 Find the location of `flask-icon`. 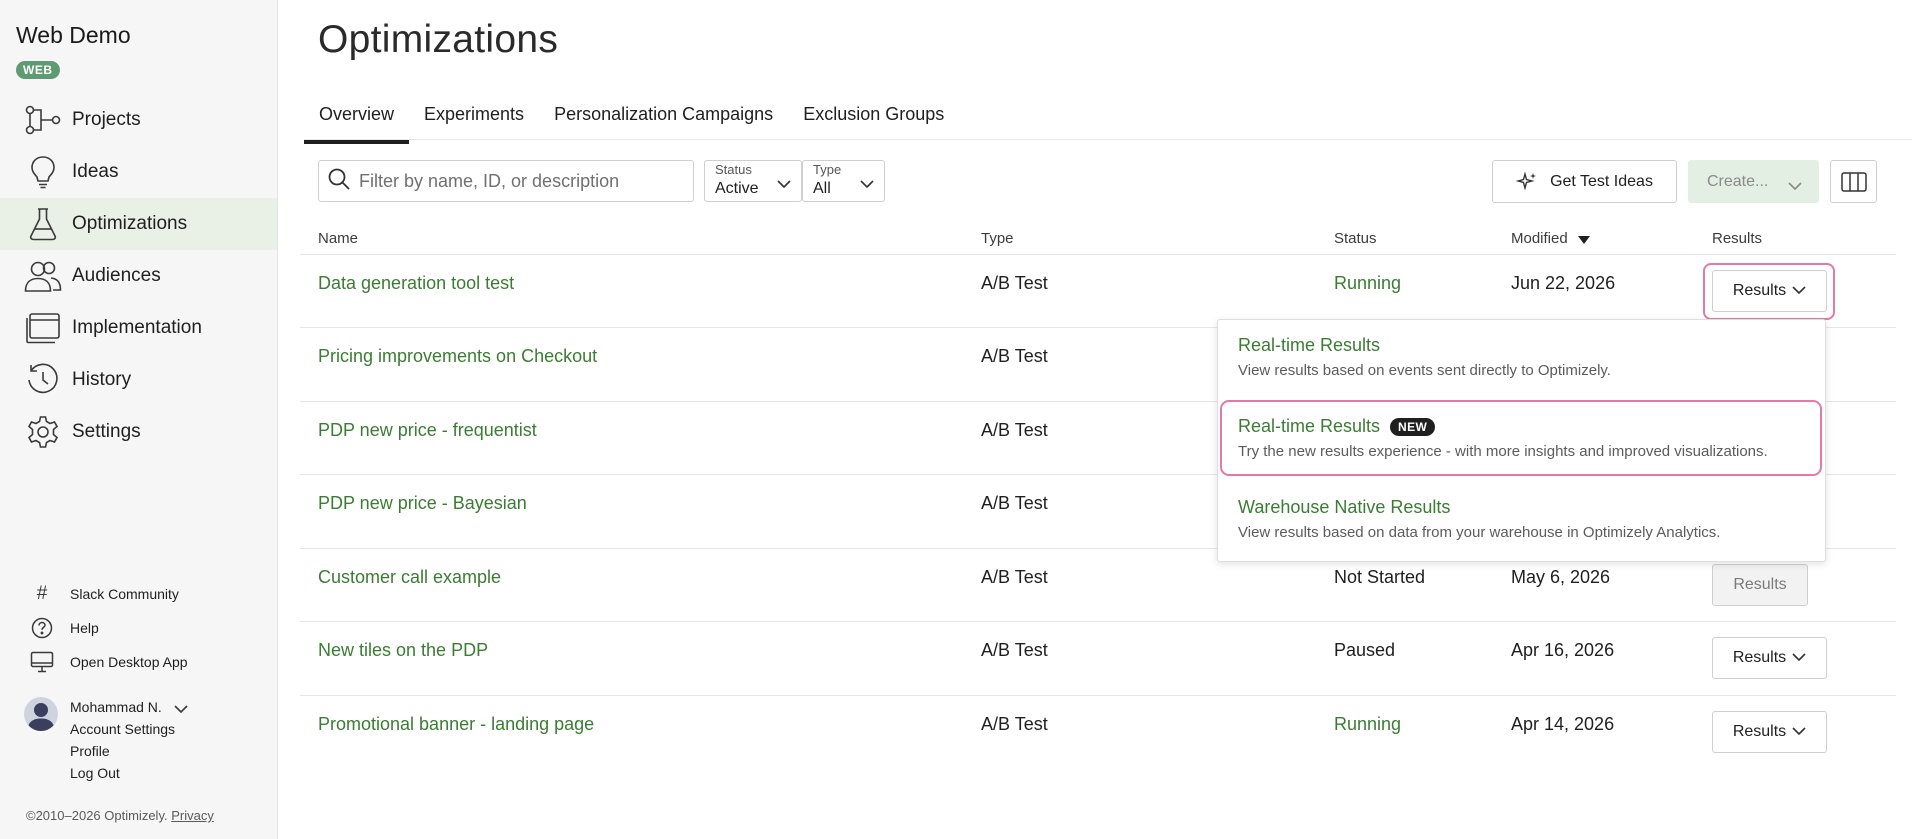

flask-icon is located at coordinates (43, 224).